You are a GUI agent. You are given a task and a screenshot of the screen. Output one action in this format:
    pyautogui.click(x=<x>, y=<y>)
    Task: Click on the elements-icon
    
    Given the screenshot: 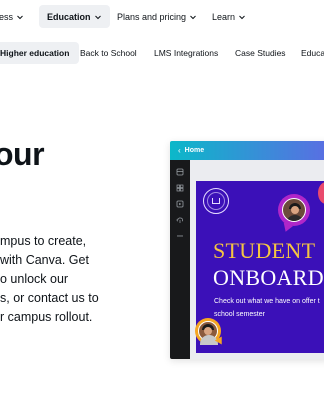 What is the action you would take?
    pyautogui.click(x=180, y=188)
    